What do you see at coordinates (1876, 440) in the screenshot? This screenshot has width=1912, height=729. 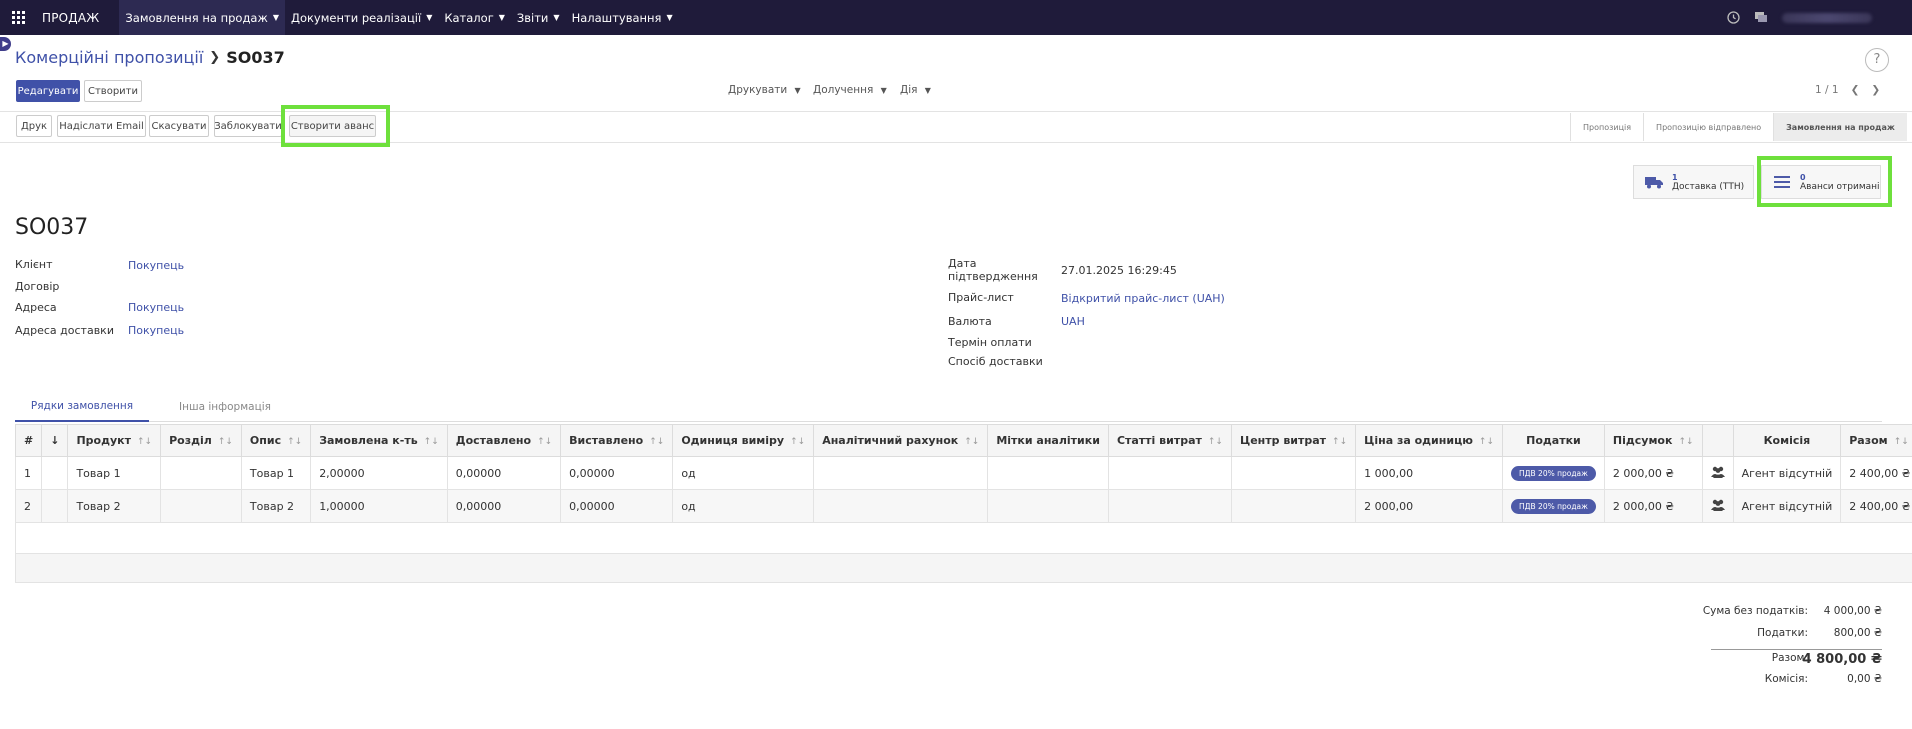 I see `col-header-total: Разом ↑↓` at bounding box center [1876, 440].